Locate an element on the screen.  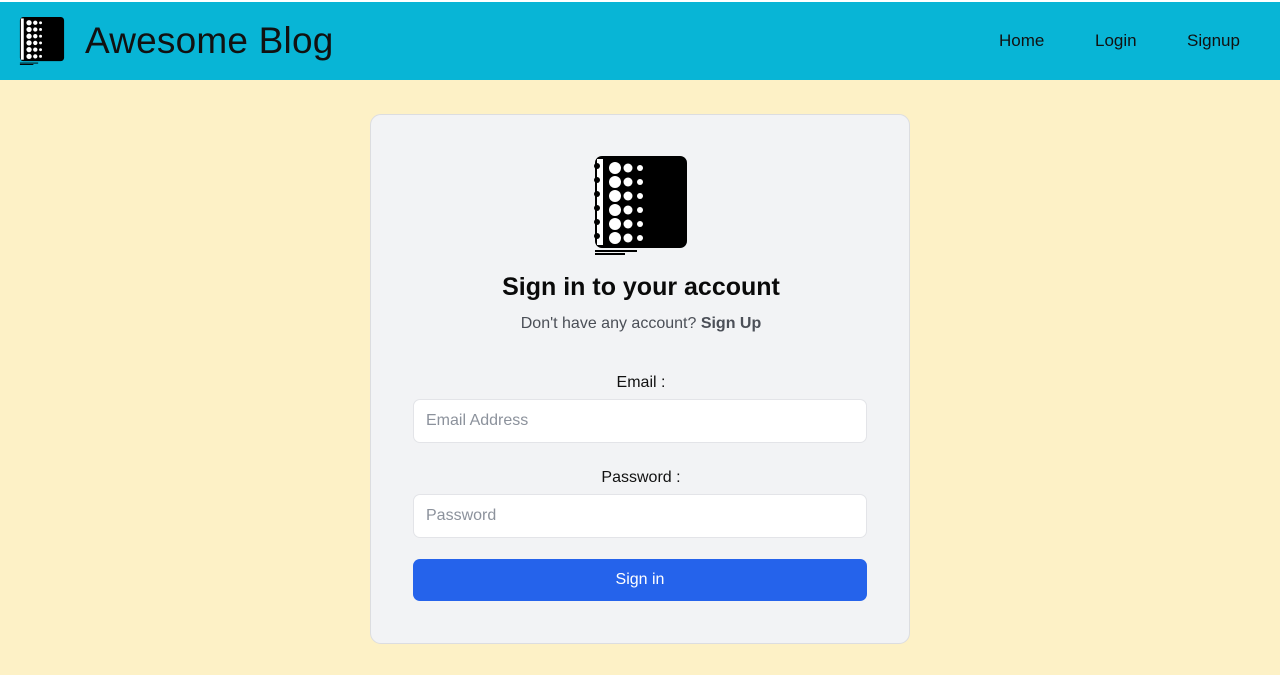
brand-title: Awesome Blog is located at coordinates (209, 41).